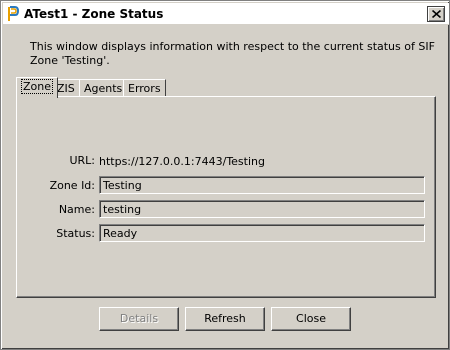  Describe the element at coordinates (182, 161) in the screenshot. I see `url-value: https://127.0.0.1:7443/Testing` at that location.